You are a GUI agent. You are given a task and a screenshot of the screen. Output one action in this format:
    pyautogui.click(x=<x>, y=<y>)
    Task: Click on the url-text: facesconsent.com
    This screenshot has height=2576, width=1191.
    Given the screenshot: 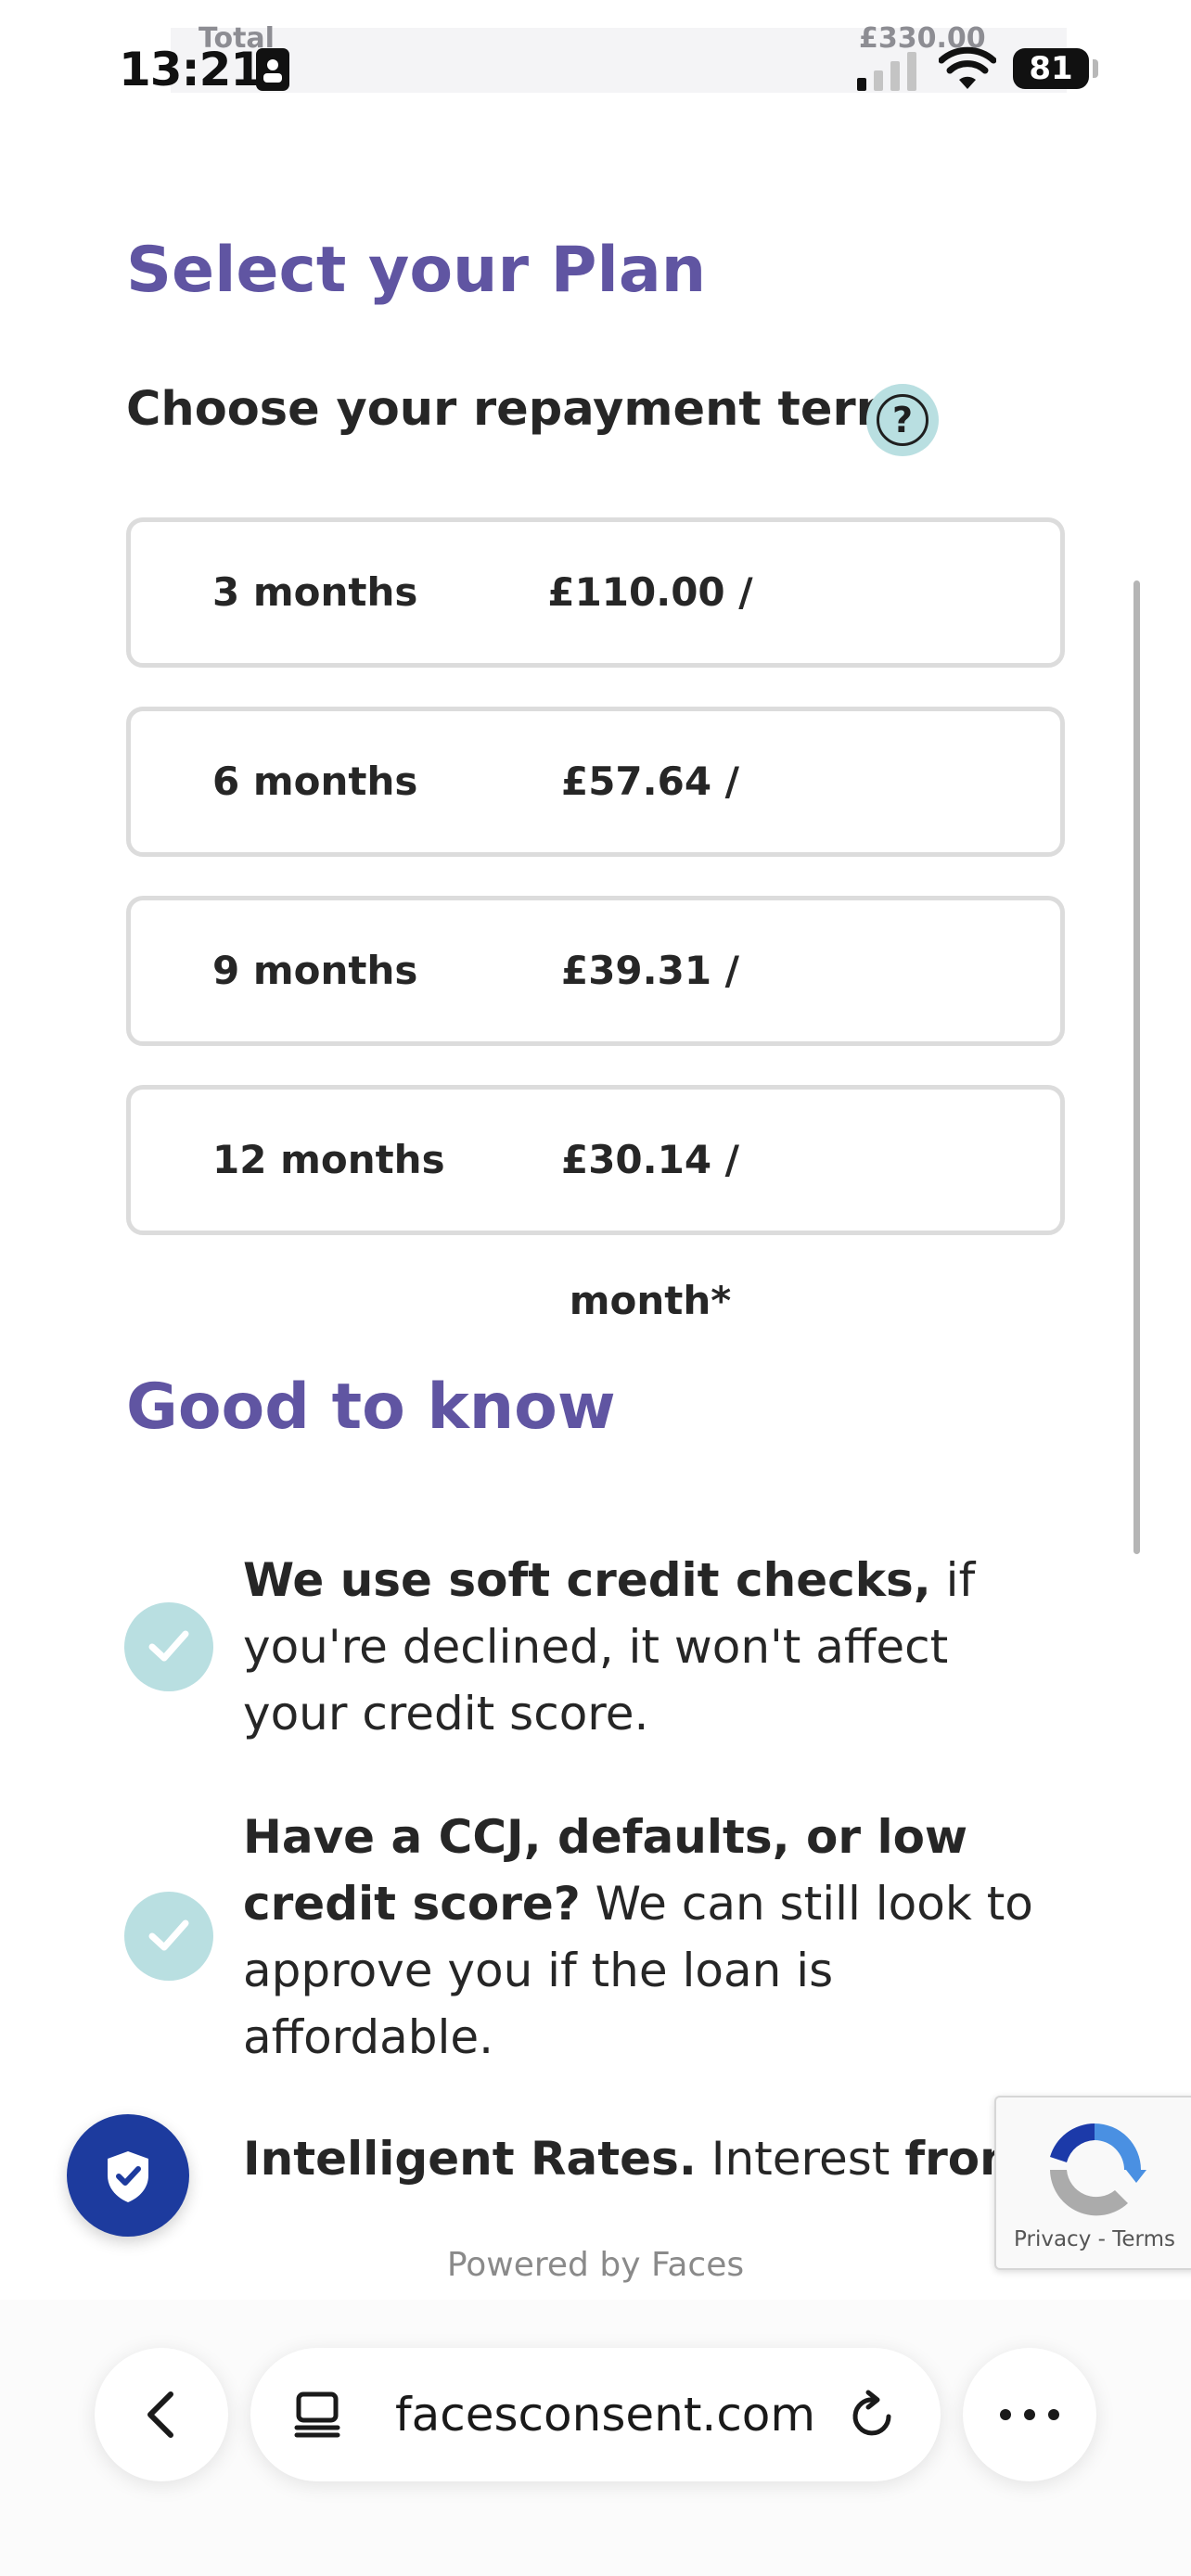 What is the action you would take?
    pyautogui.click(x=605, y=2414)
    